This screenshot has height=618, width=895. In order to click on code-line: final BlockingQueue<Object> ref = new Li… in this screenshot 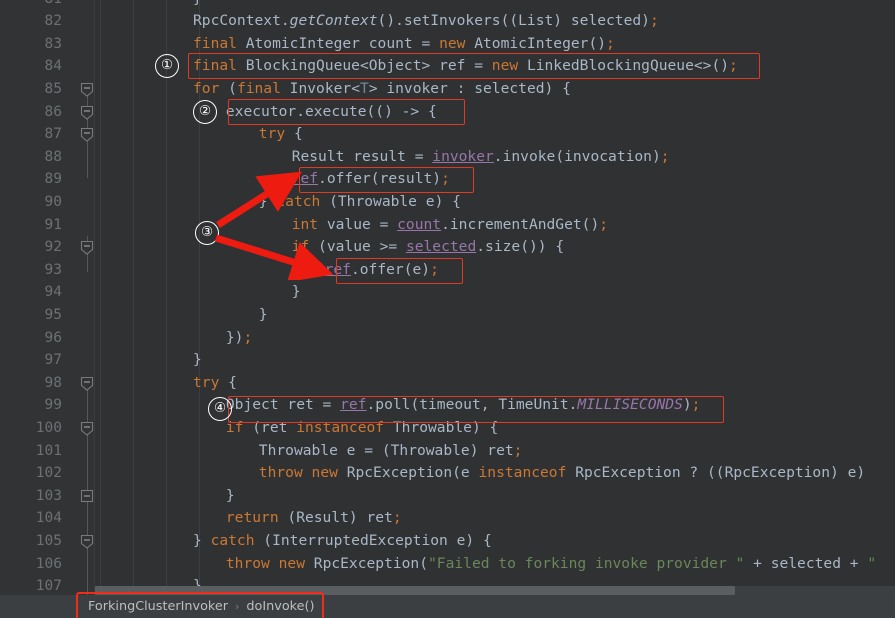, I will do `click(495, 66)`.